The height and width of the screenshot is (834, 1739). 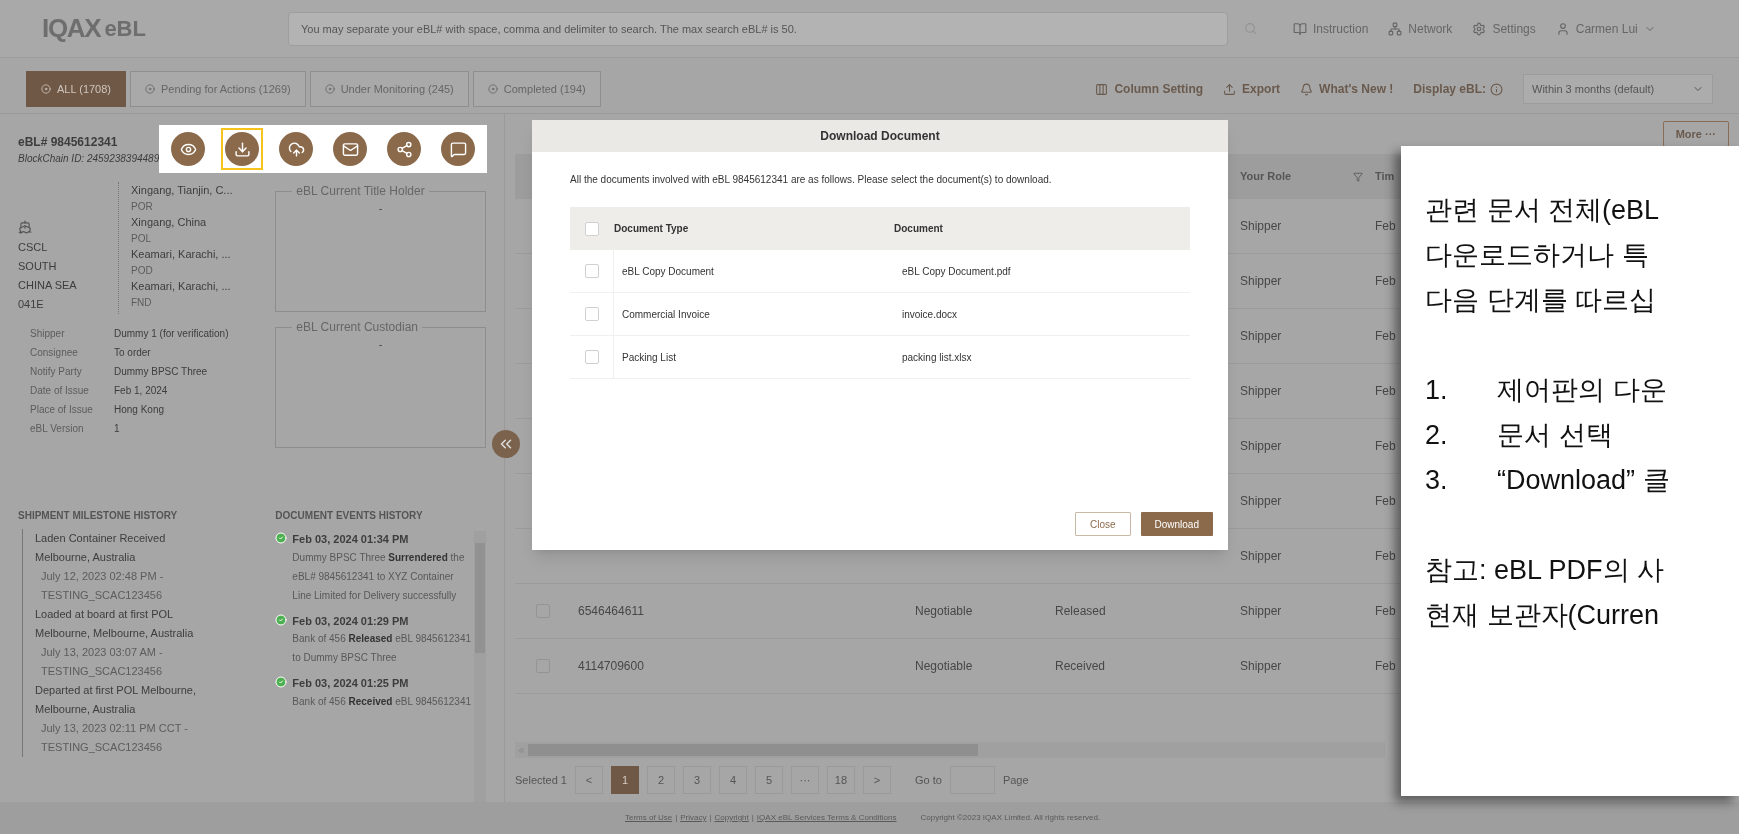 I want to click on milestone-time: July 13, 2023 02:11 PM CCT - TESTING_SCAC123456, so click(x=114, y=738).